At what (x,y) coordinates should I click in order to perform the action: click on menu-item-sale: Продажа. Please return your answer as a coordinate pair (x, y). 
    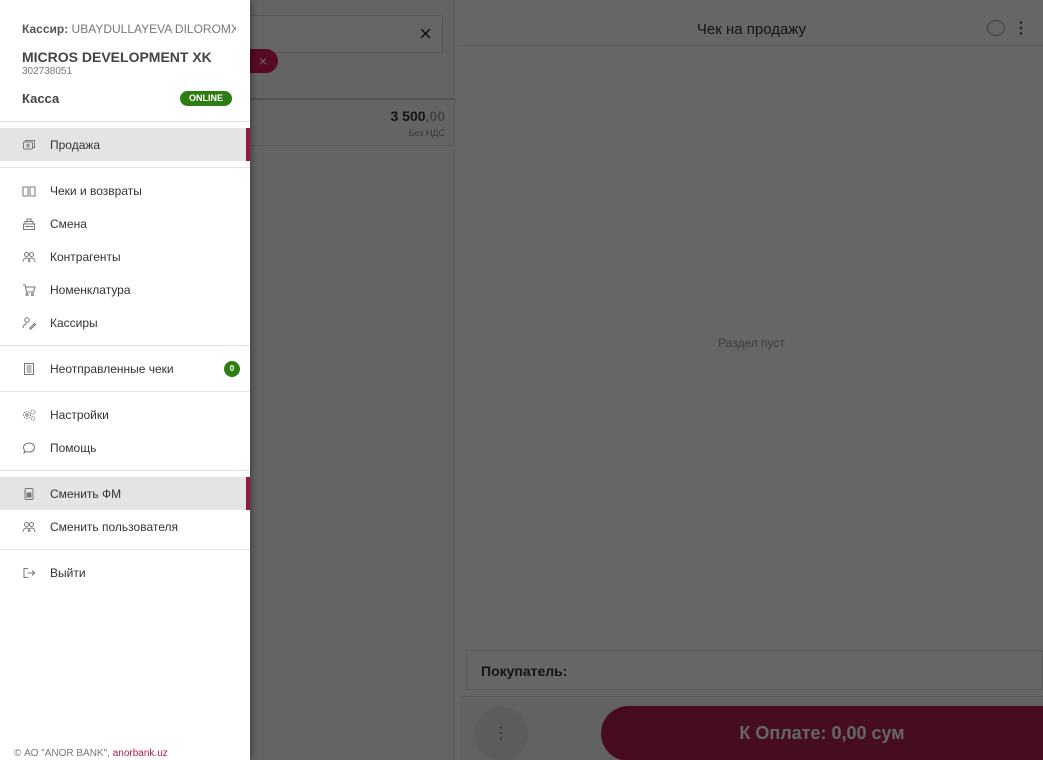
    Looking at the image, I should click on (125, 144).